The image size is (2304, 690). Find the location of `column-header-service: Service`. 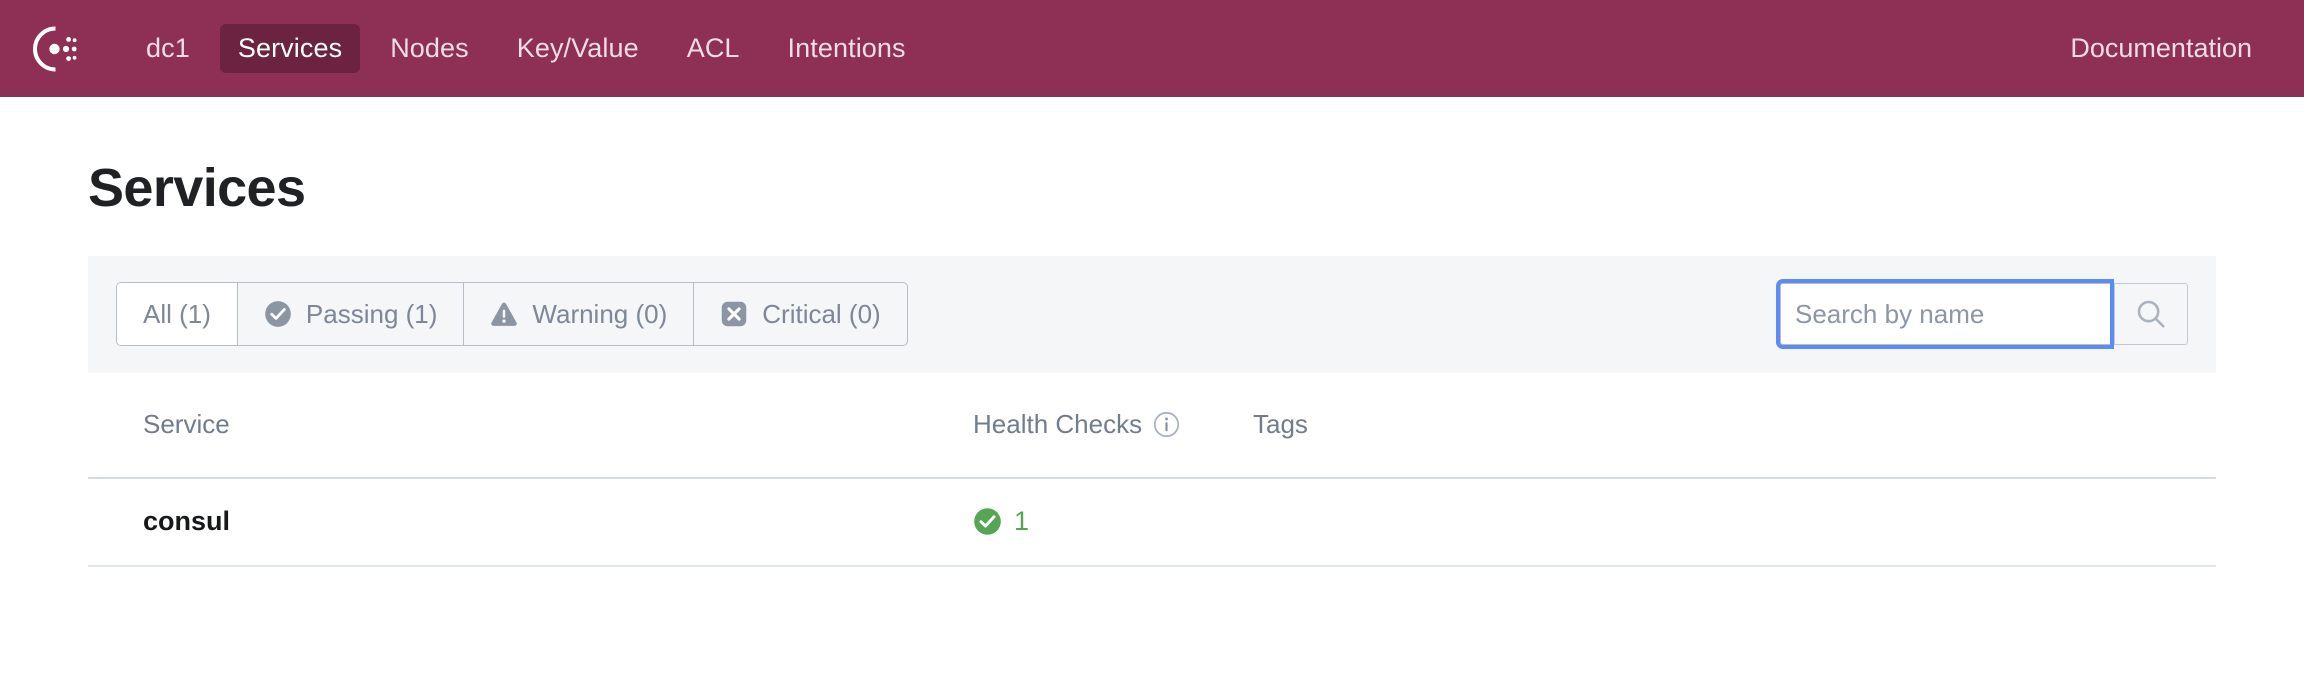

column-header-service: Service is located at coordinates (530, 424).